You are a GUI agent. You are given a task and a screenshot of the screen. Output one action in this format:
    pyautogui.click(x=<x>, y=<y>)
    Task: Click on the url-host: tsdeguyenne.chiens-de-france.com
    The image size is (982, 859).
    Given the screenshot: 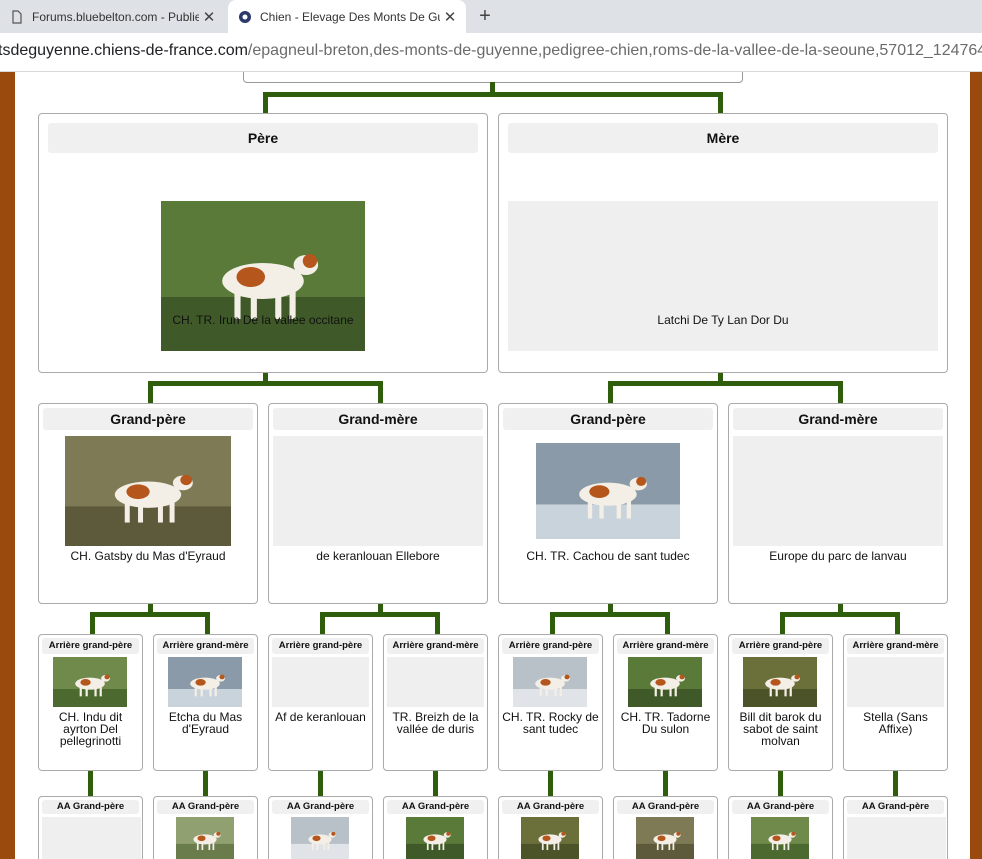 What is the action you would take?
    pyautogui.click(x=124, y=50)
    